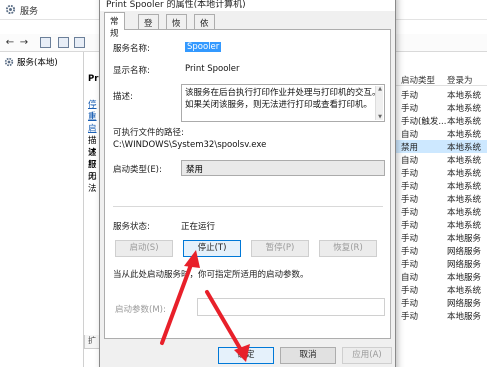 Image resolution: width=487 pixels, height=367 pixels. What do you see at coordinates (29, 12) in the screenshot?
I see `services-window-title: 服务` at bounding box center [29, 12].